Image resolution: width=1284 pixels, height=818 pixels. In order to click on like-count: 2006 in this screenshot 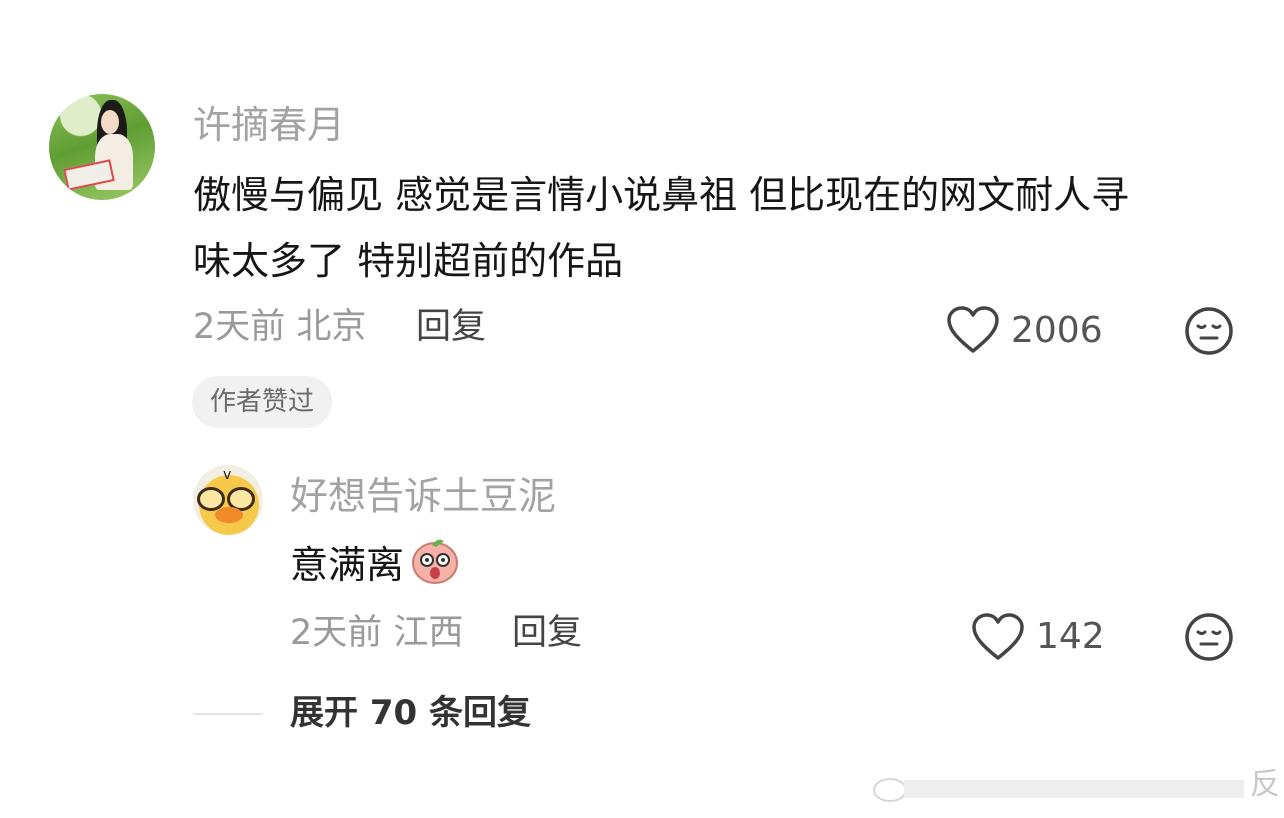, I will do `click(1057, 330)`.